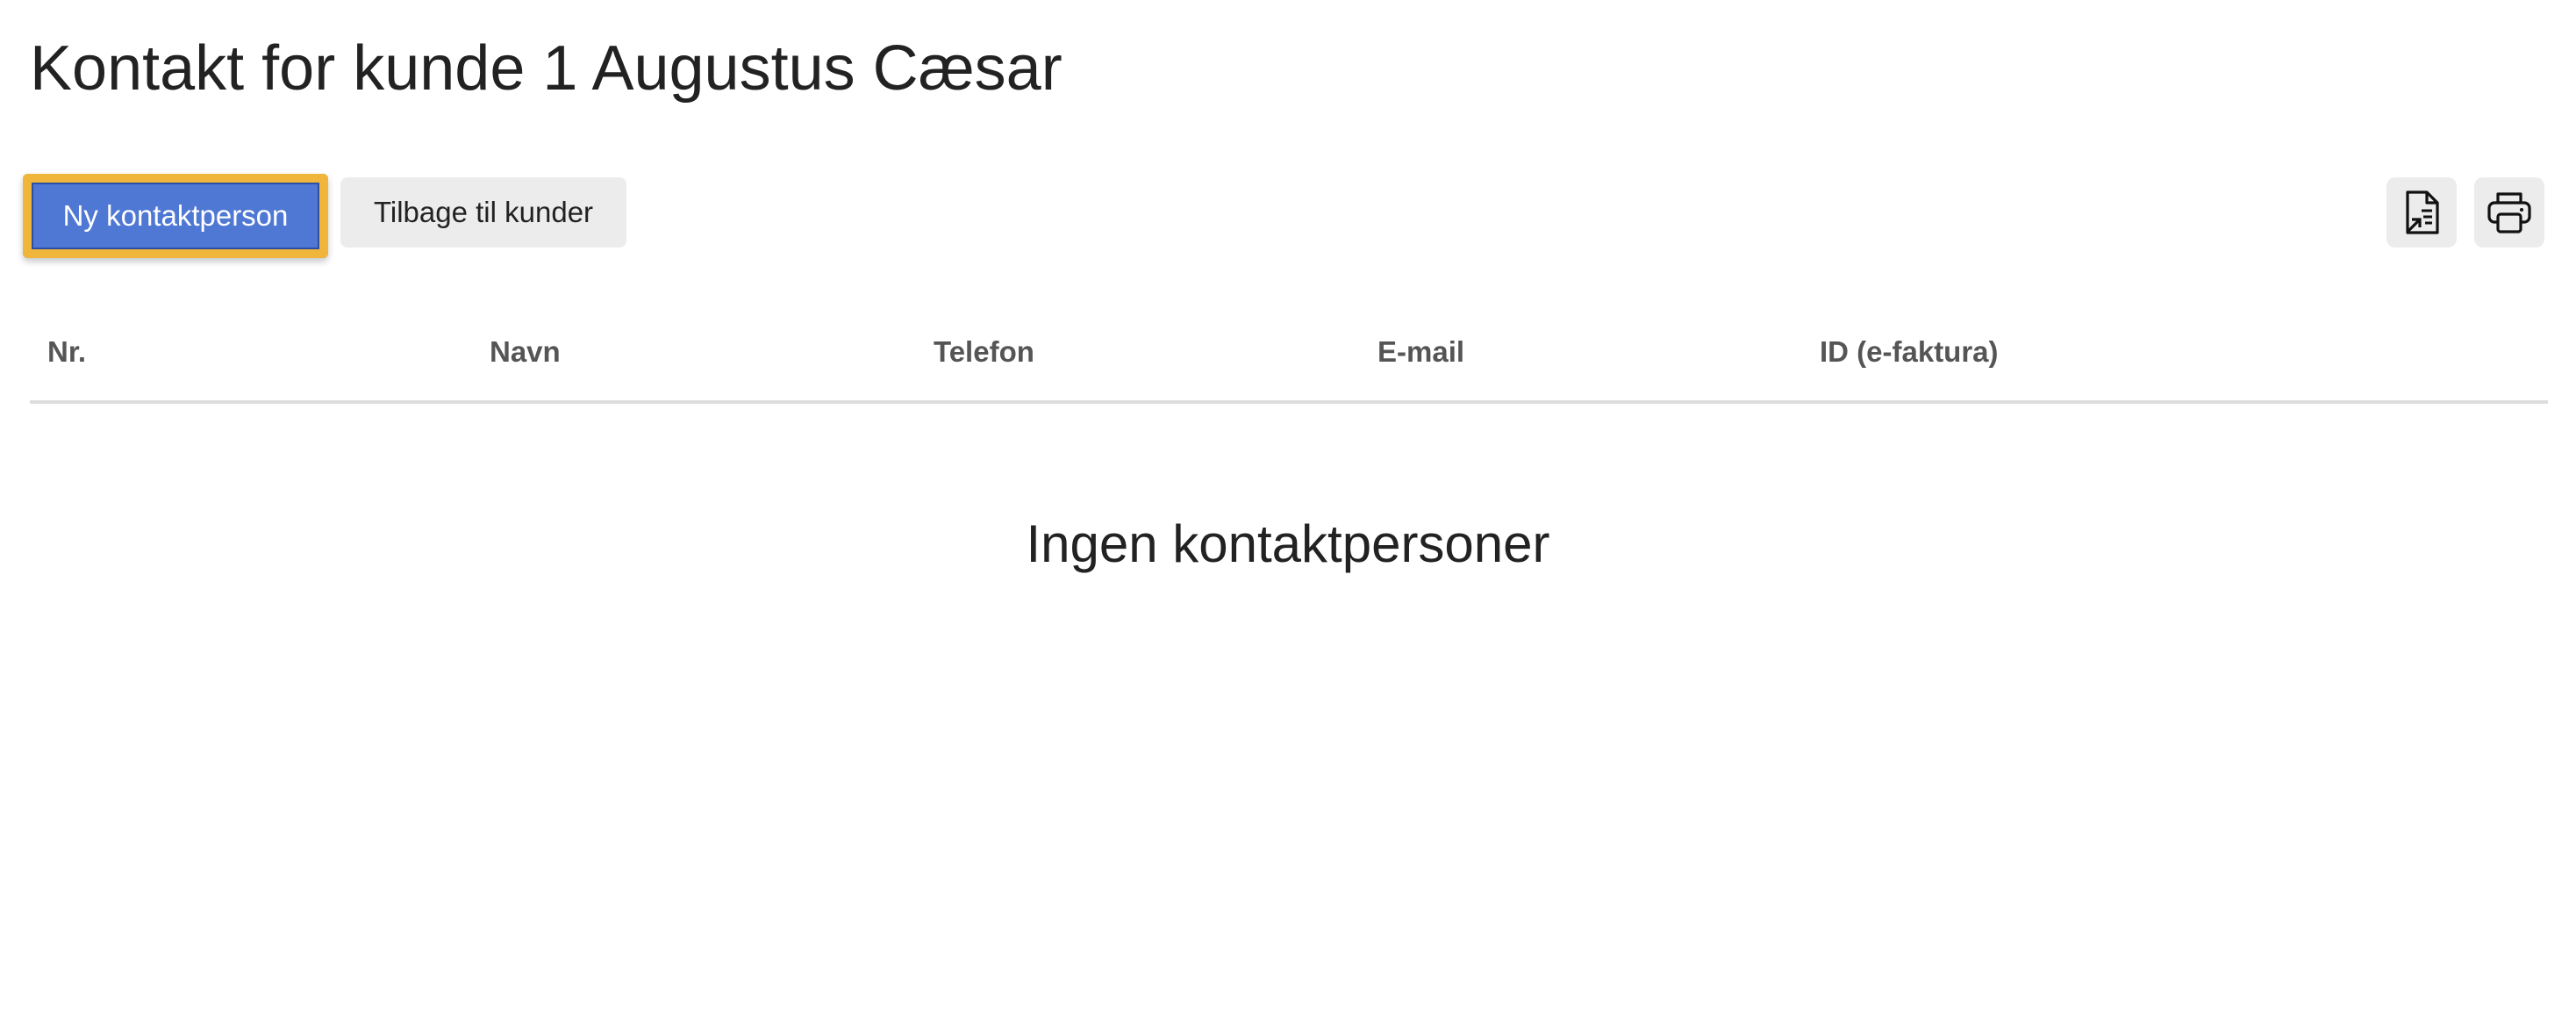 The height and width of the screenshot is (1013, 2576). What do you see at coordinates (66, 352) in the screenshot?
I see `column-header-nr: Nr.` at bounding box center [66, 352].